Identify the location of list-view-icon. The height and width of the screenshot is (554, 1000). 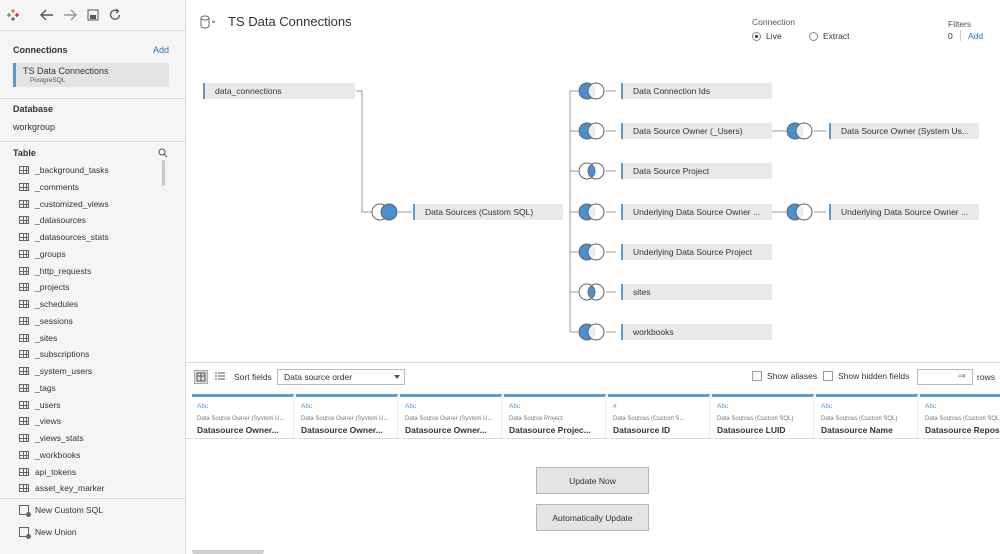
(221, 377).